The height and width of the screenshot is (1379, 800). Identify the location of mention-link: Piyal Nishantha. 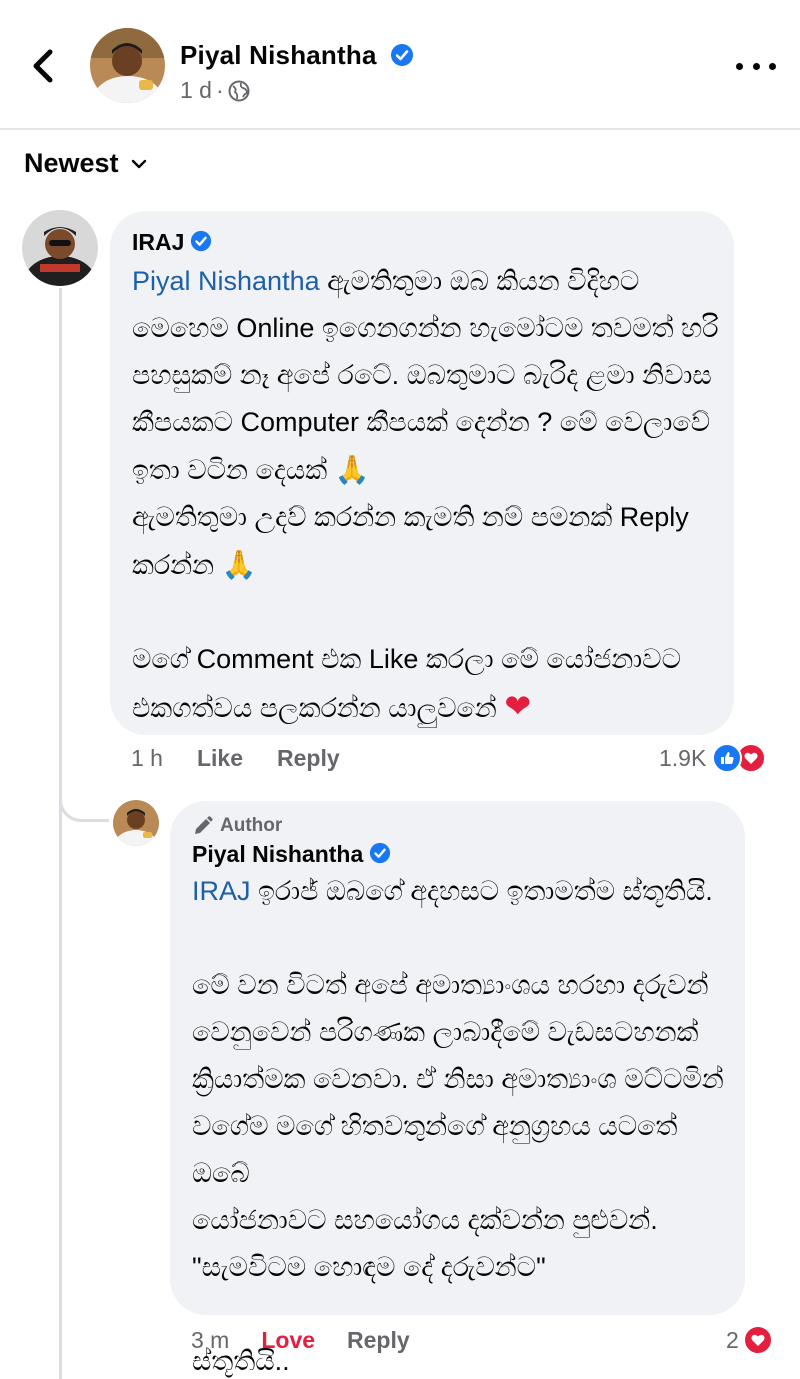
(226, 281).